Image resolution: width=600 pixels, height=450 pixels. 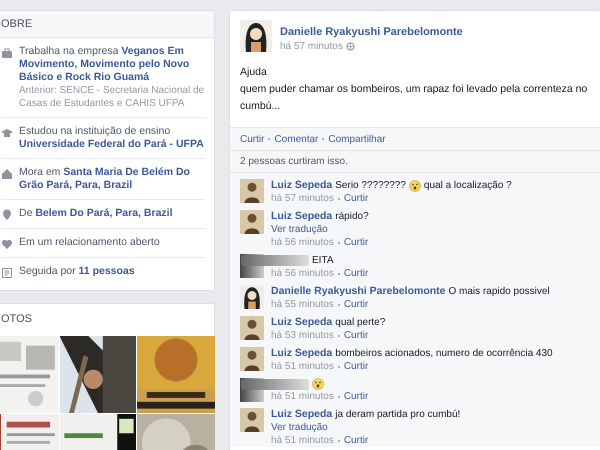 What do you see at coordinates (16, 320) in the screenshot?
I see `section-title: OTOS` at bounding box center [16, 320].